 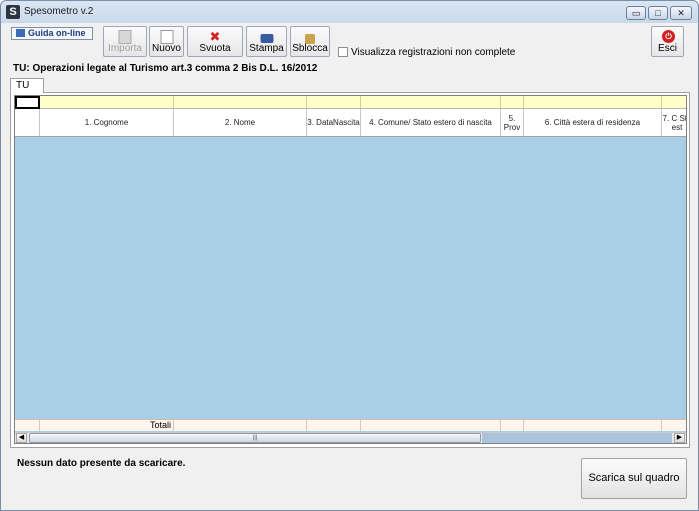 I want to click on column-header-comune: 4. Comune/ Stato estero di nascita, so click(x=431, y=122).